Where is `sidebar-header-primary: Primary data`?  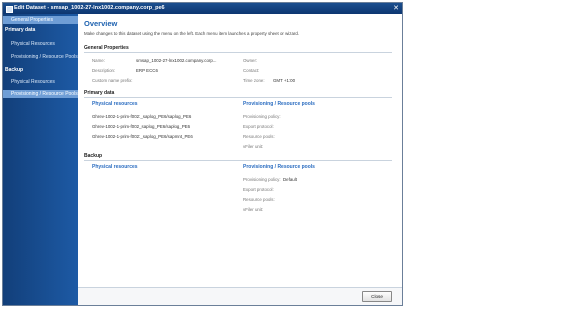
sidebar-header-primary: Primary data is located at coordinates (20, 30).